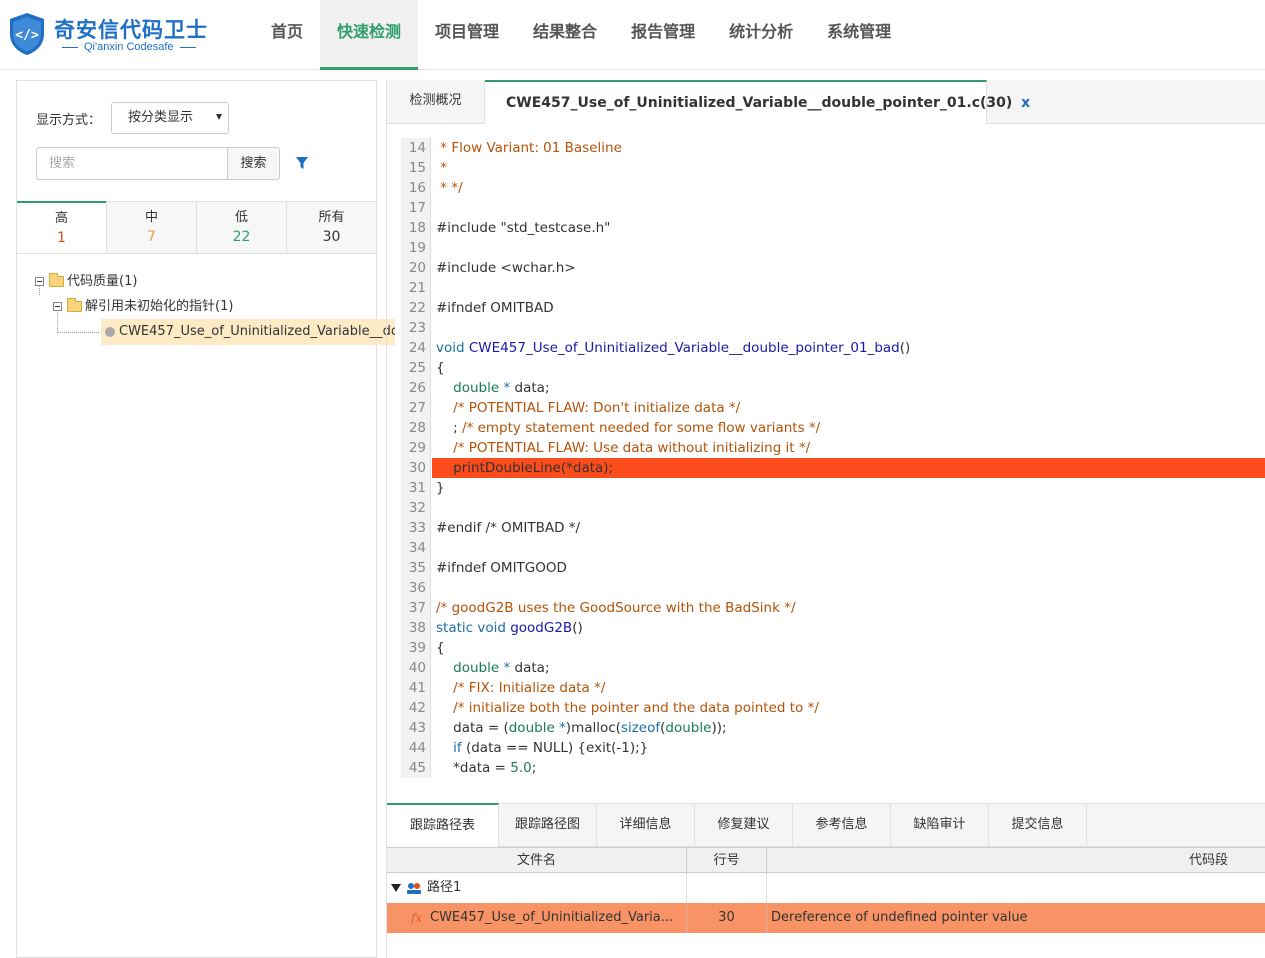 The height and width of the screenshot is (958, 1265). I want to click on nav-item: 快速检测, so click(369, 35).